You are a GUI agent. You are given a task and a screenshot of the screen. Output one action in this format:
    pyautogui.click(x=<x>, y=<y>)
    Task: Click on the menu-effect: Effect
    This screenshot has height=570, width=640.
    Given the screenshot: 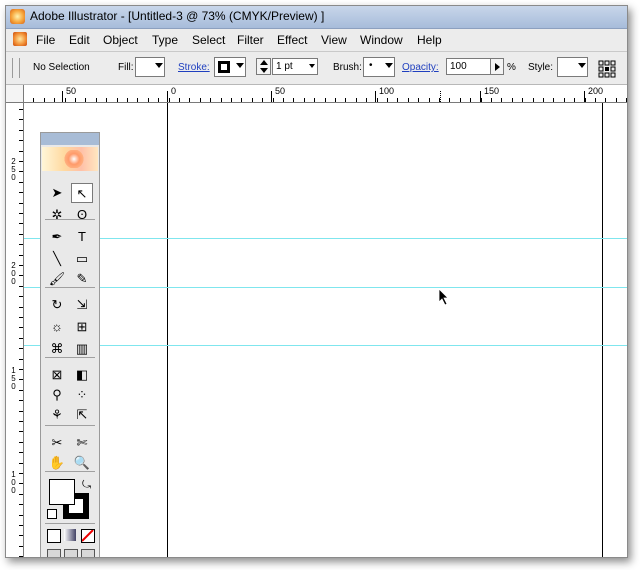 What is the action you would take?
    pyautogui.click(x=292, y=40)
    